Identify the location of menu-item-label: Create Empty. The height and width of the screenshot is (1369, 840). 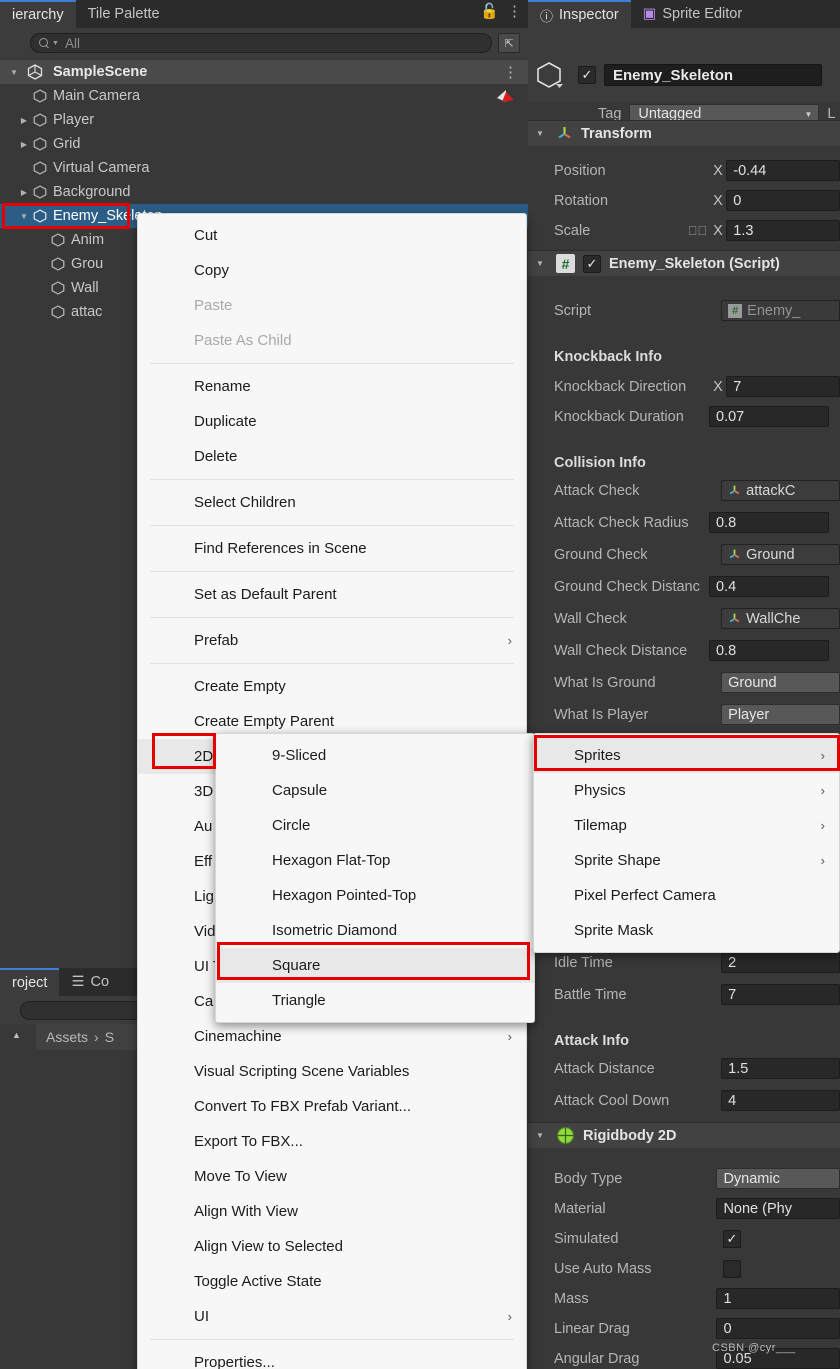
(240, 686).